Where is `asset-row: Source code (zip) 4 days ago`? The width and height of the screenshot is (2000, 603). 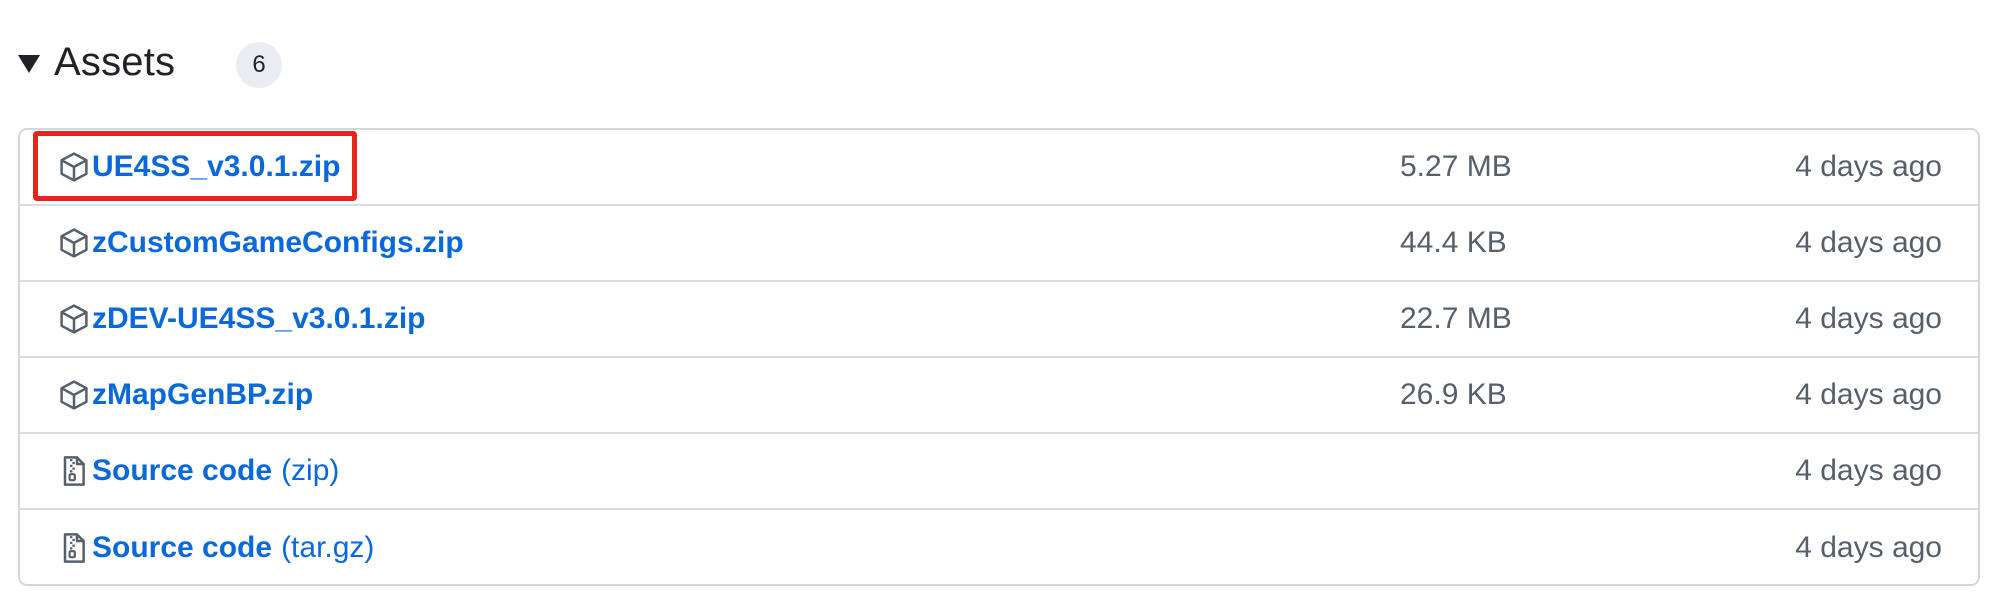 asset-row: Source code (zip) 4 days ago is located at coordinates (999, 472).